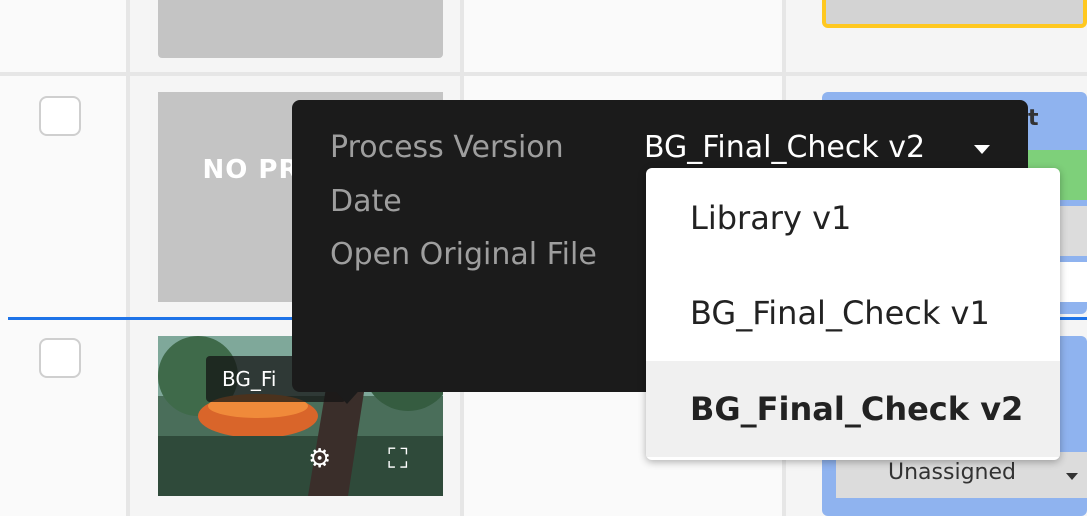 The height and width of the screenshot is (516, 1087). Describe the element at coordinates (952, 472) in the screenshot. I see `assignee-value: Unassigned` at that location.